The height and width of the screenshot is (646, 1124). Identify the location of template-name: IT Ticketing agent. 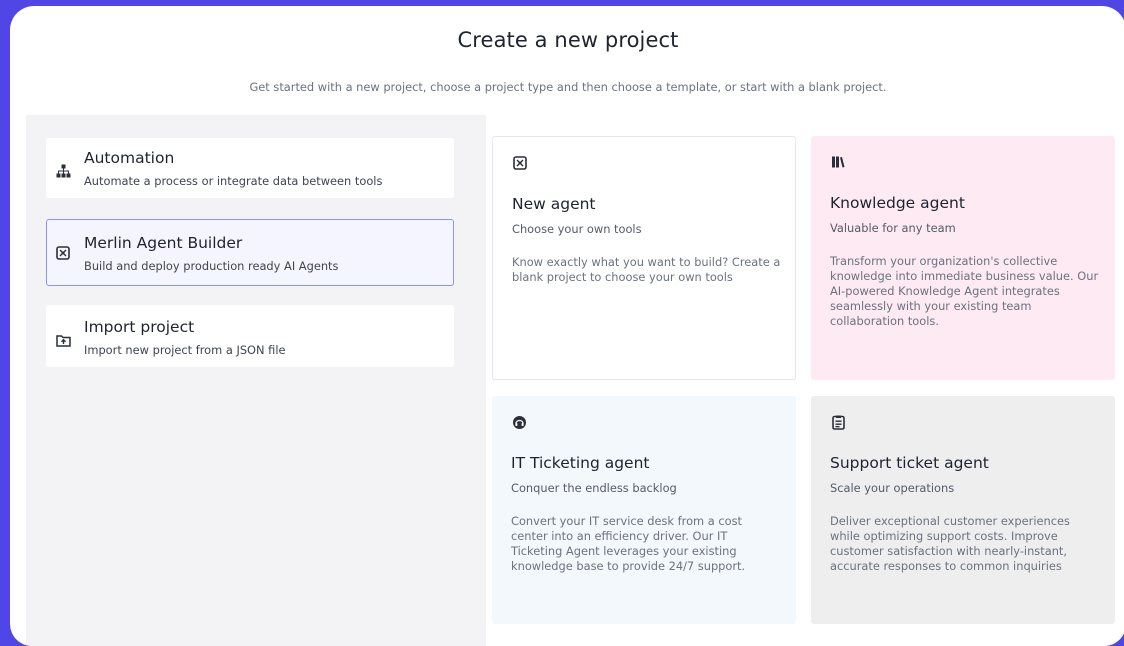
(580, 463).